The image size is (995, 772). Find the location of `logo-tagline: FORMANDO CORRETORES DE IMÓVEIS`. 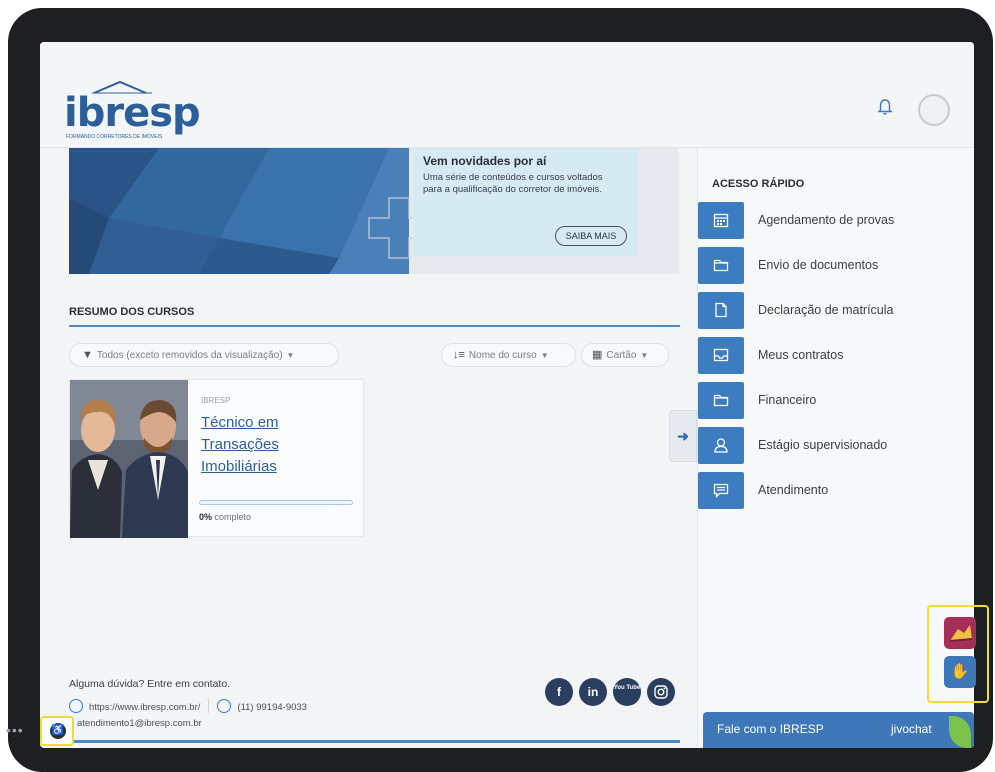

logo-tagline: FORMANDO CORRETORES DE IMÓVEIS is located at coordinates (114, 137).